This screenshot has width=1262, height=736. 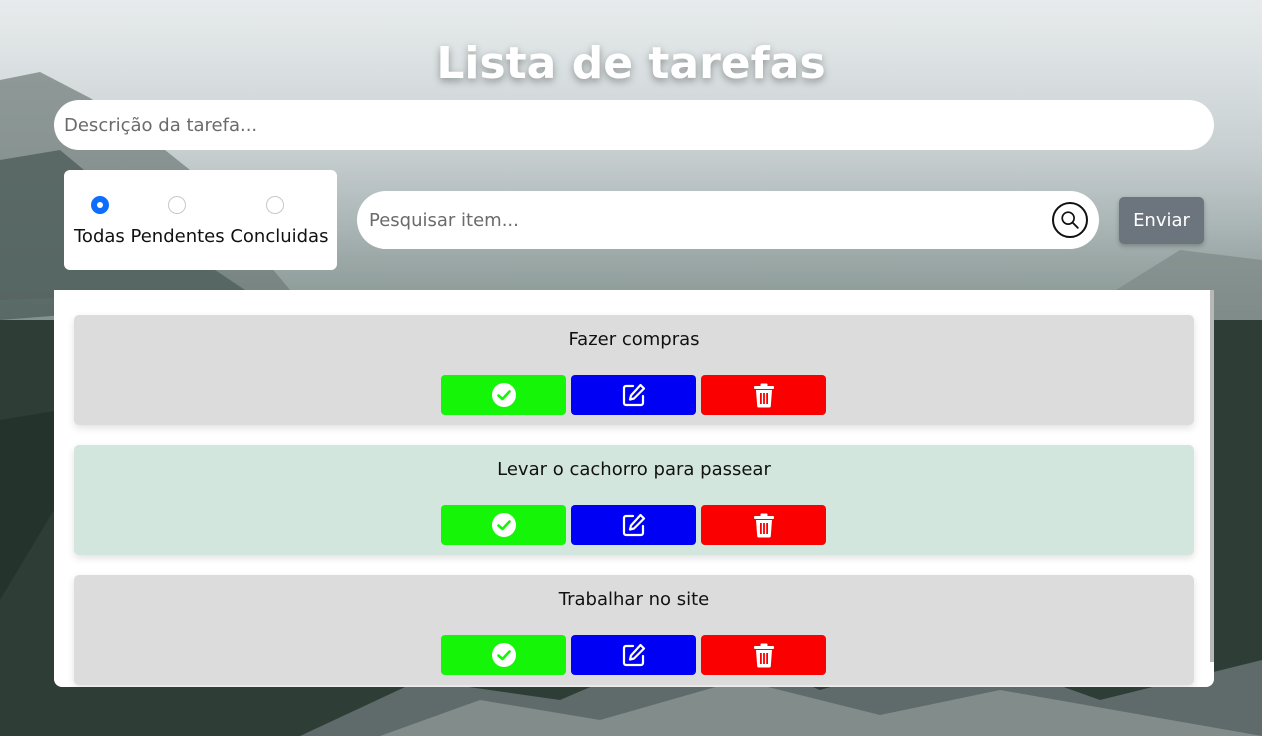 I want to click on filter-radio-pendentes, so click(x=177, y=205).